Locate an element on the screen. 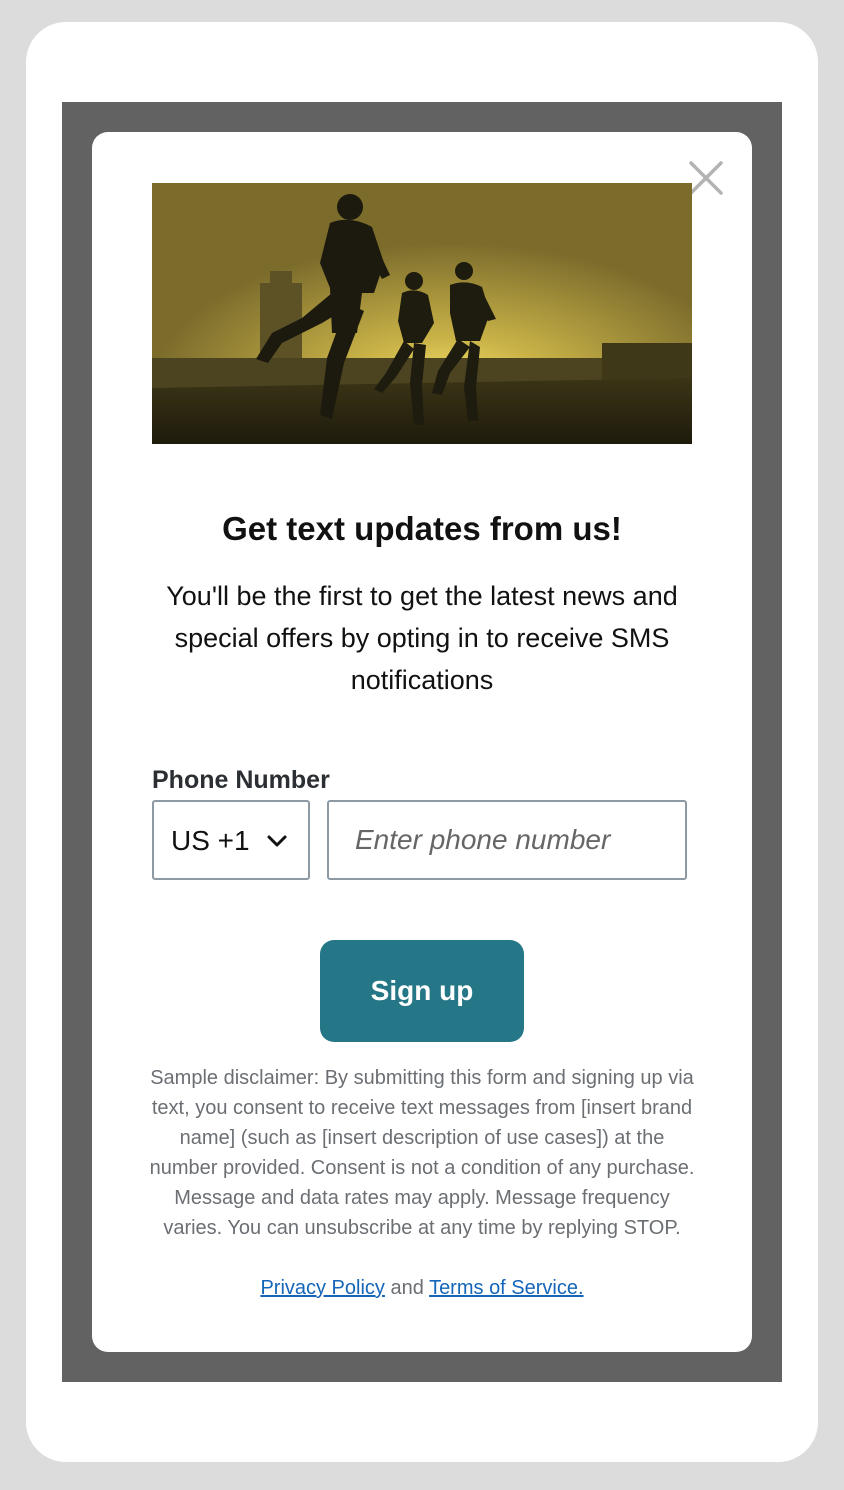  links-joiner: and is located at coordinates (407, 1288).